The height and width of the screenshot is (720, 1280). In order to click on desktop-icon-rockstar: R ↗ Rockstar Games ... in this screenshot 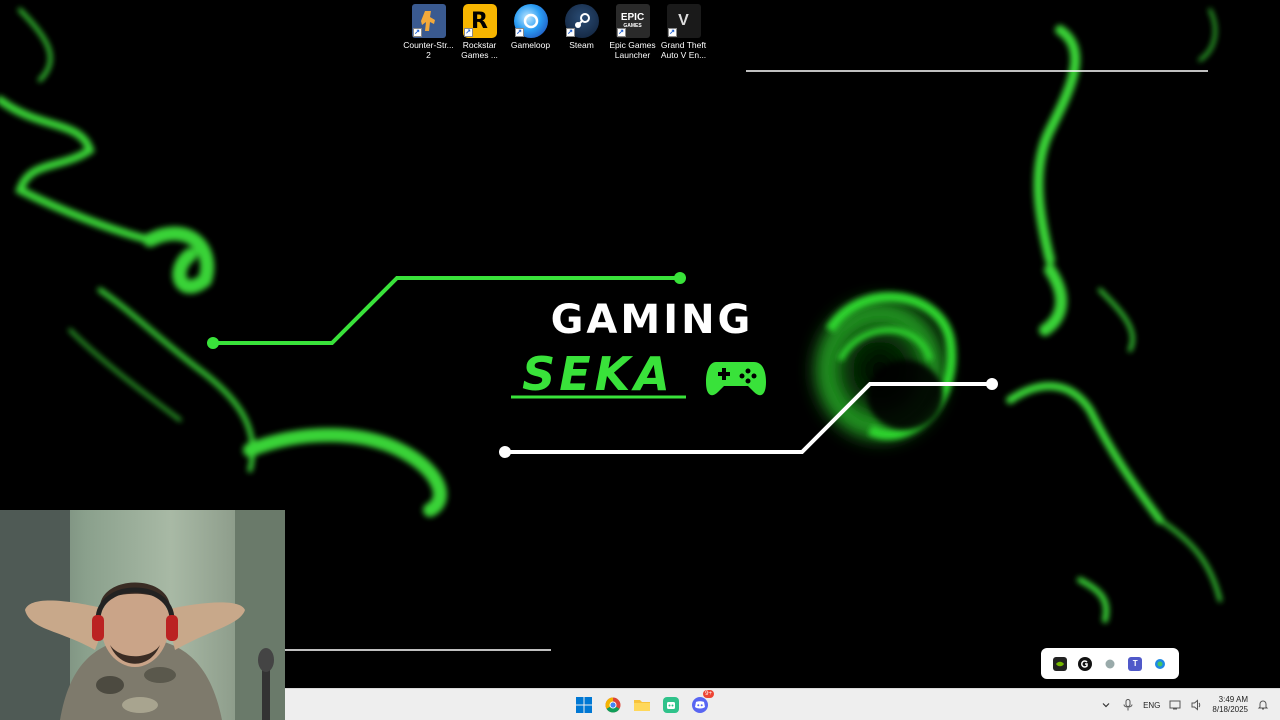, I will do `click(479, 32)`.